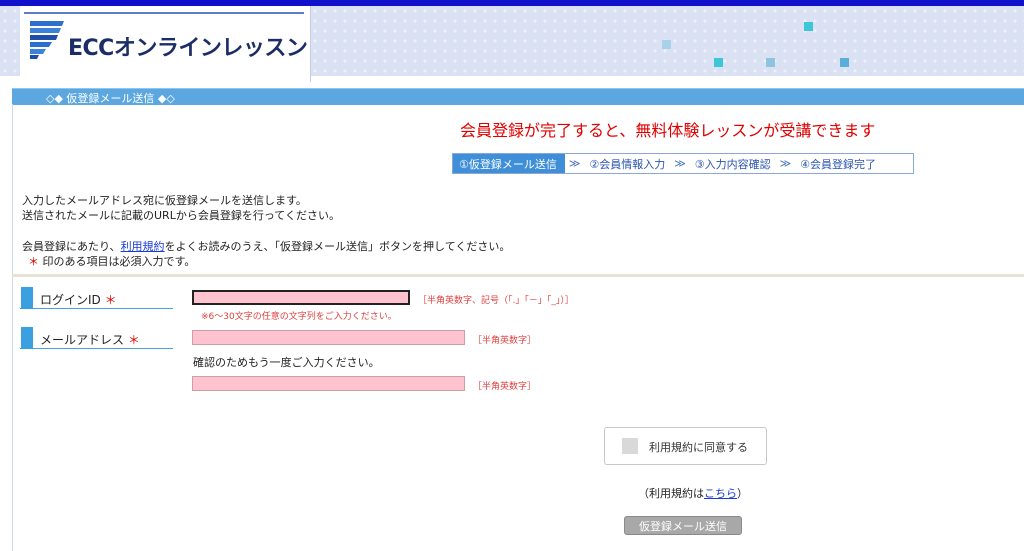  What do you see at coordinates (337, 246) in the screenshot?
I see `intro-line-3-post: をよくお読みのうえ、「仮登録メール送信」ボタンを押してください。` at bounding box center [337, 246].